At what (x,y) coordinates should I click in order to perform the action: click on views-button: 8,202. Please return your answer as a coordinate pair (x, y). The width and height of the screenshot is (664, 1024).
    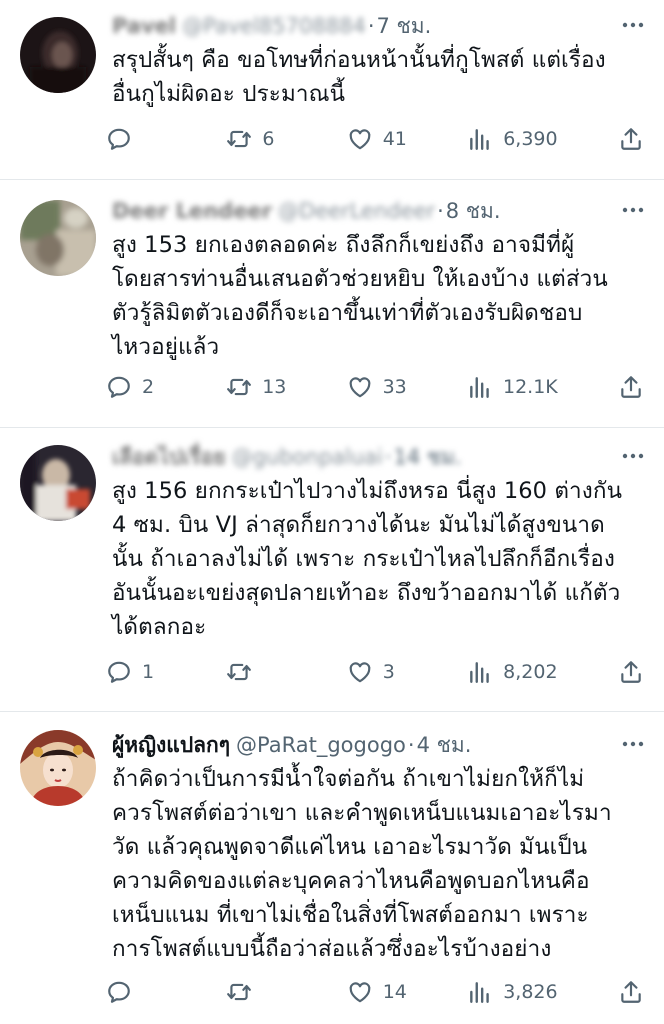
    Looking at the image, I should click on (512, 672).